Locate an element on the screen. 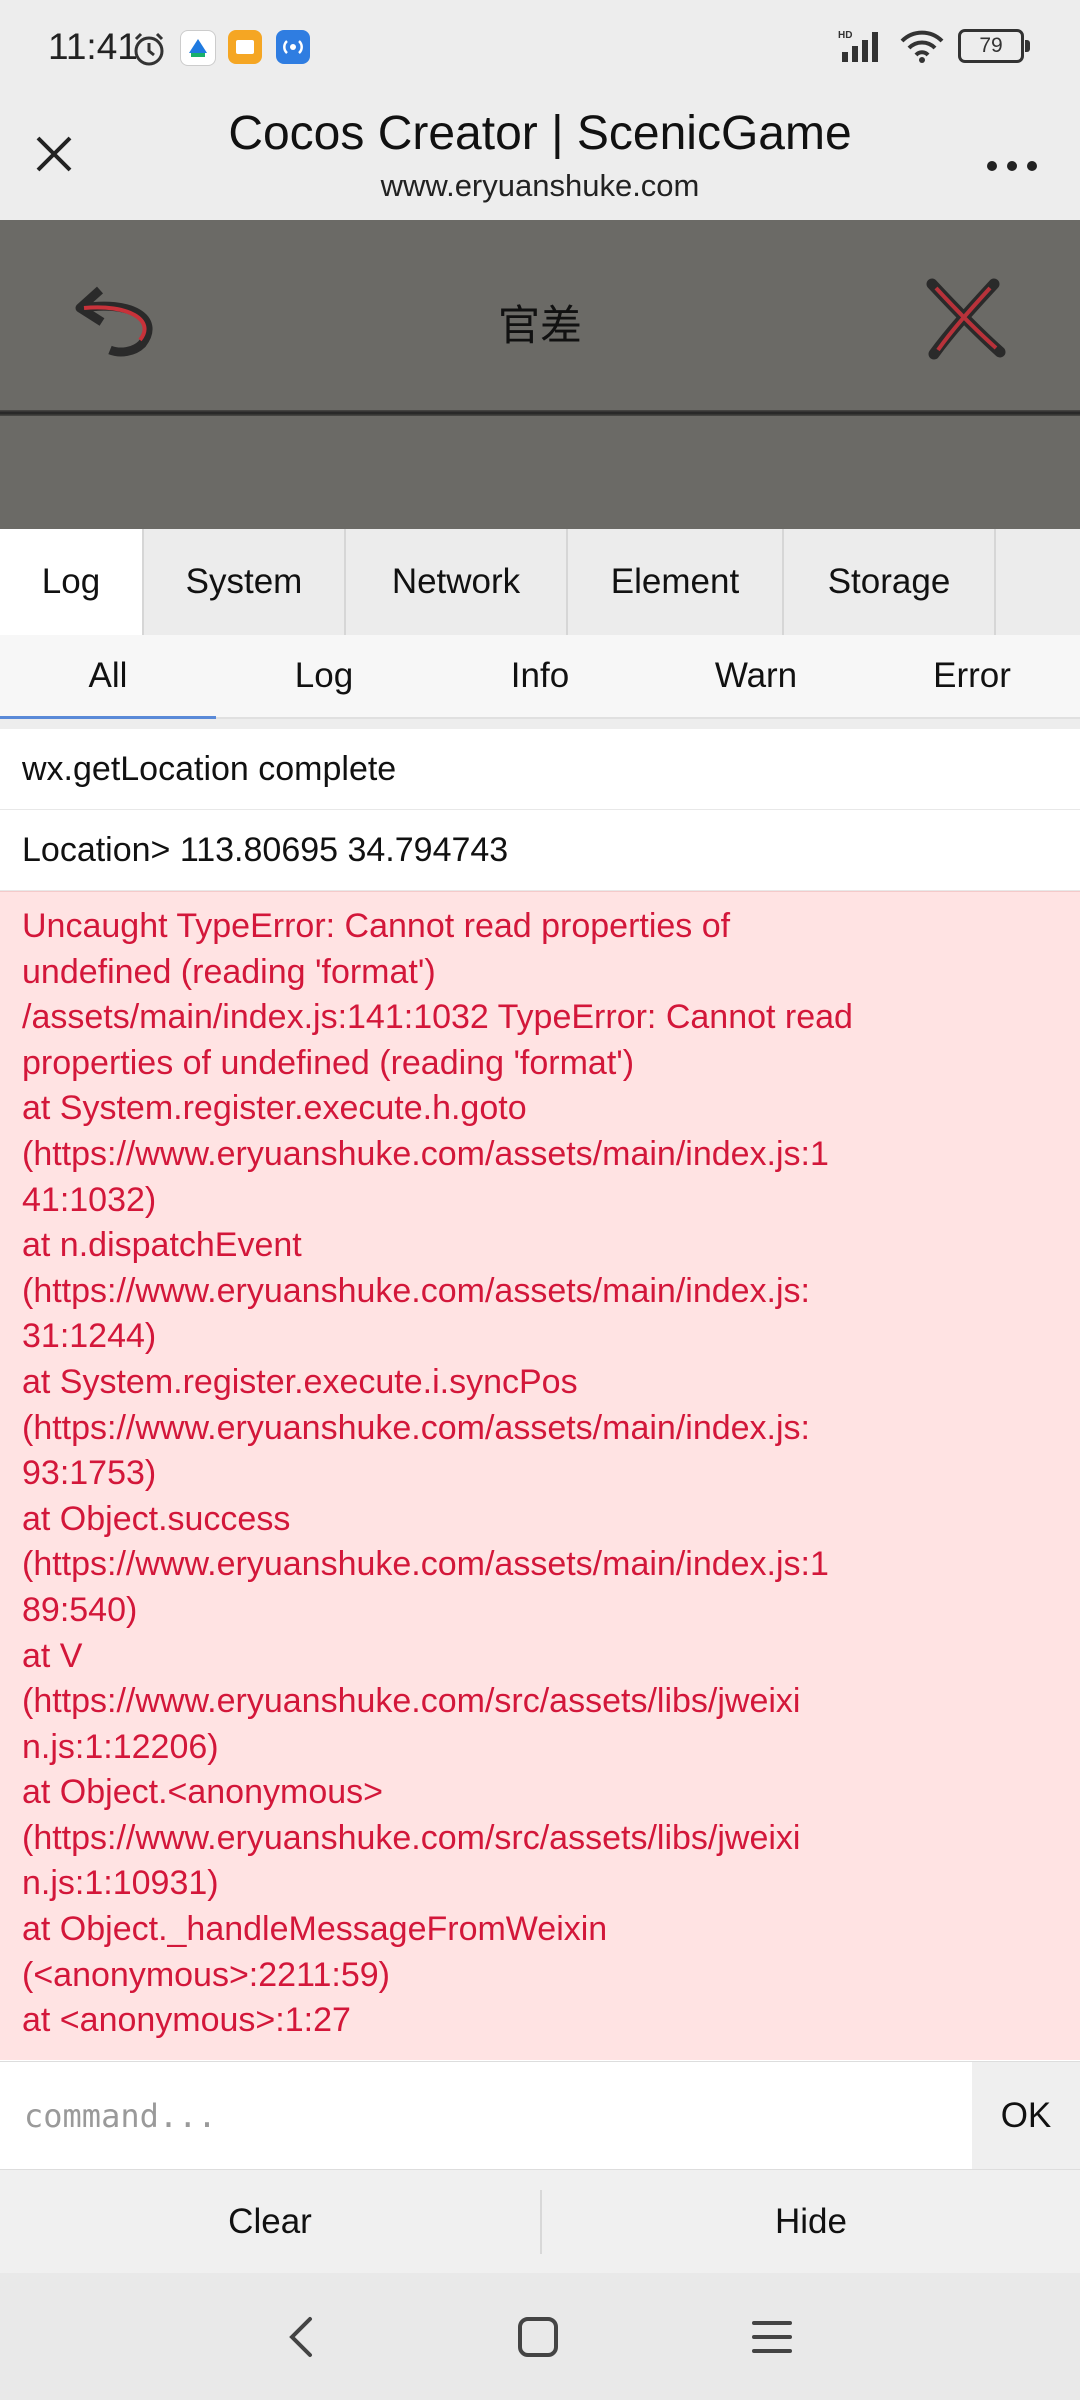 This screenshot has width=1080, height=2400. system-nav-bar is located at coordinates (540, 2336).